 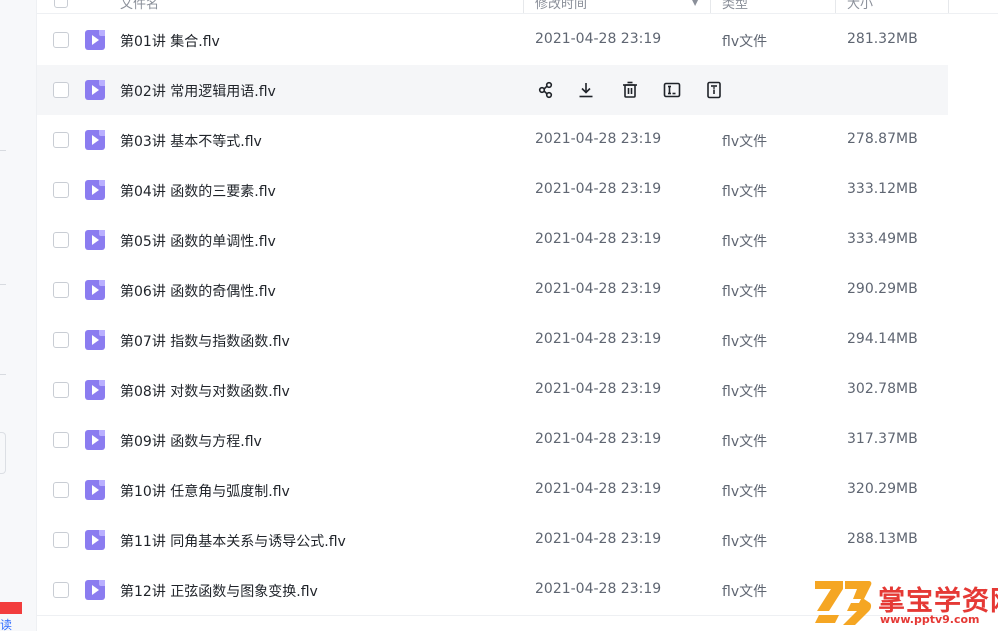 I want to click on watermark-url: www.pptv9.com, so click(x=930, y=619).